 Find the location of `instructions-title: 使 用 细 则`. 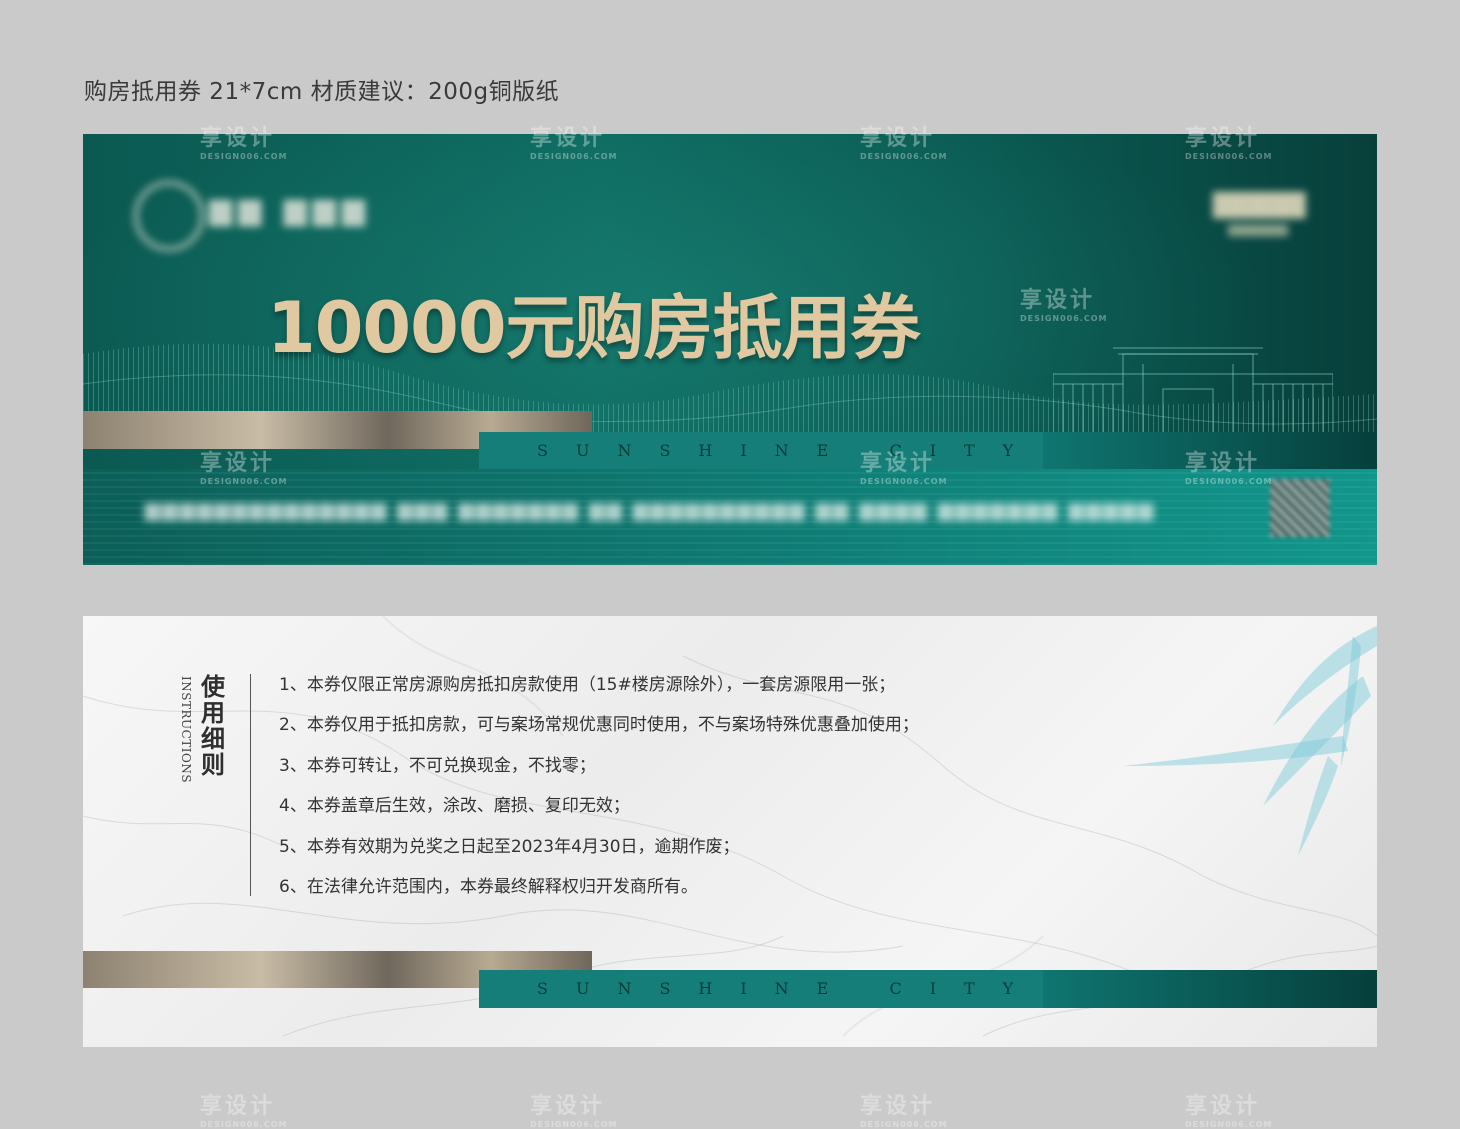

instructions-title: 使 用 细 则 is located at coordinates (215, 726).